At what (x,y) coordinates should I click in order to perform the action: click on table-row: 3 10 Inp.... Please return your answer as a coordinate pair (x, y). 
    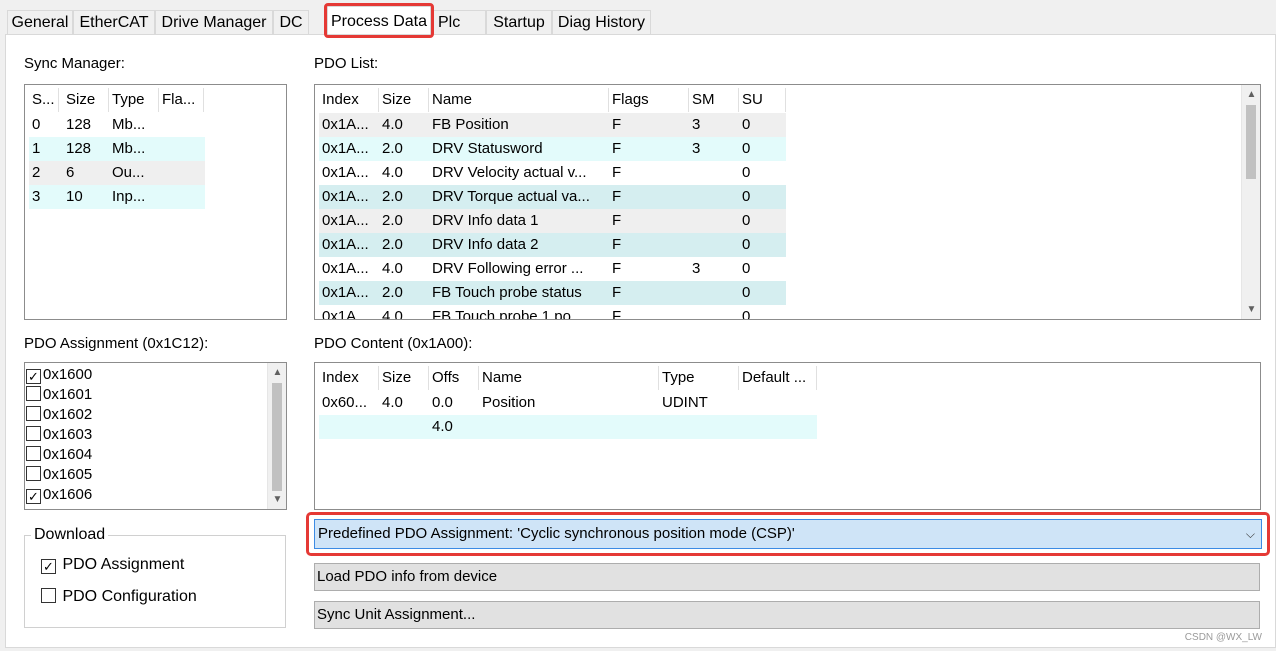
    Looking at the image, I should click on (117, 197).